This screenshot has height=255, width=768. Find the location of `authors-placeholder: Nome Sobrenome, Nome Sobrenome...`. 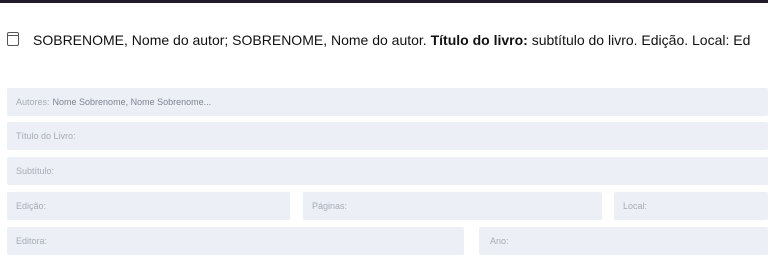

authors-placeholder: Nome Sobrenome, Nome Sobrenome... is located at coordinates (132, 102).